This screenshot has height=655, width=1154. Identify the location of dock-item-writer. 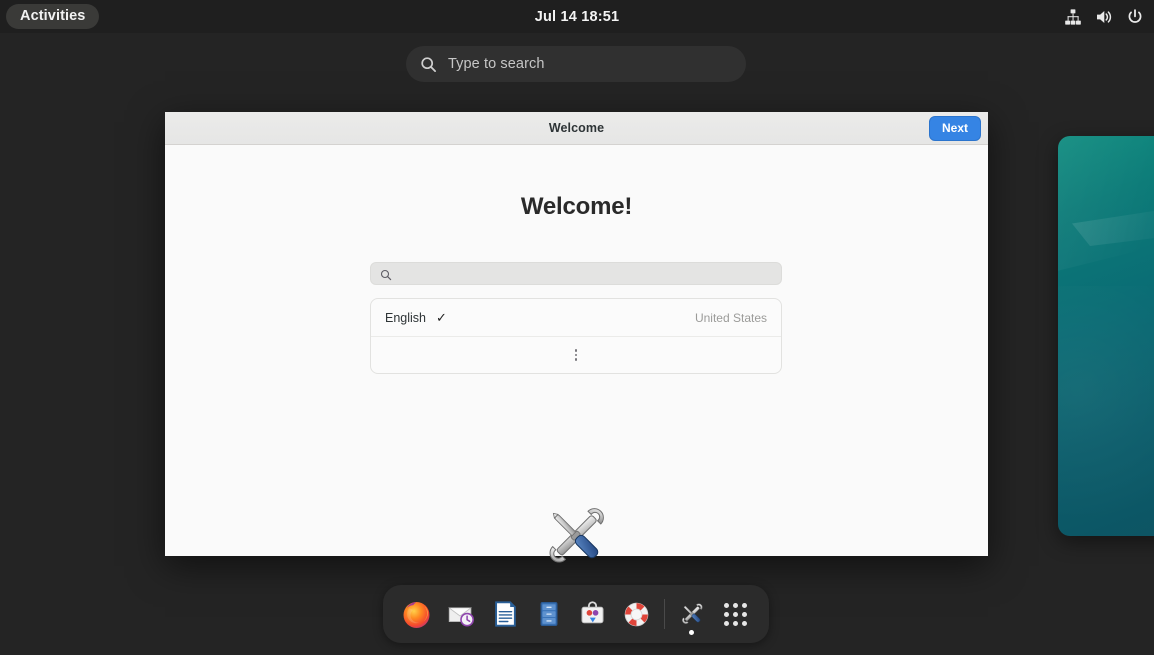
(505, 614).